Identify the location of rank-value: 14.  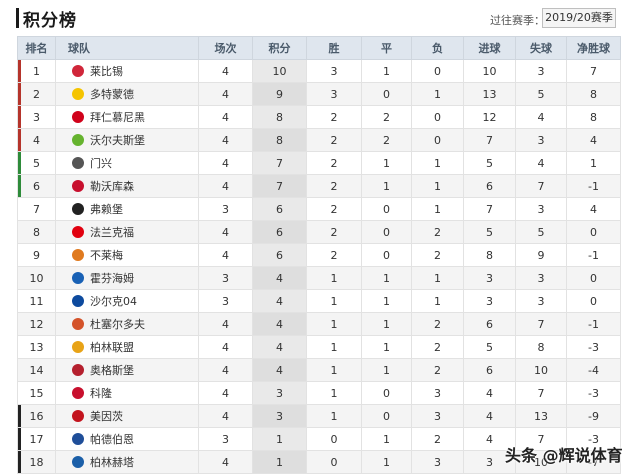
(36, 370).